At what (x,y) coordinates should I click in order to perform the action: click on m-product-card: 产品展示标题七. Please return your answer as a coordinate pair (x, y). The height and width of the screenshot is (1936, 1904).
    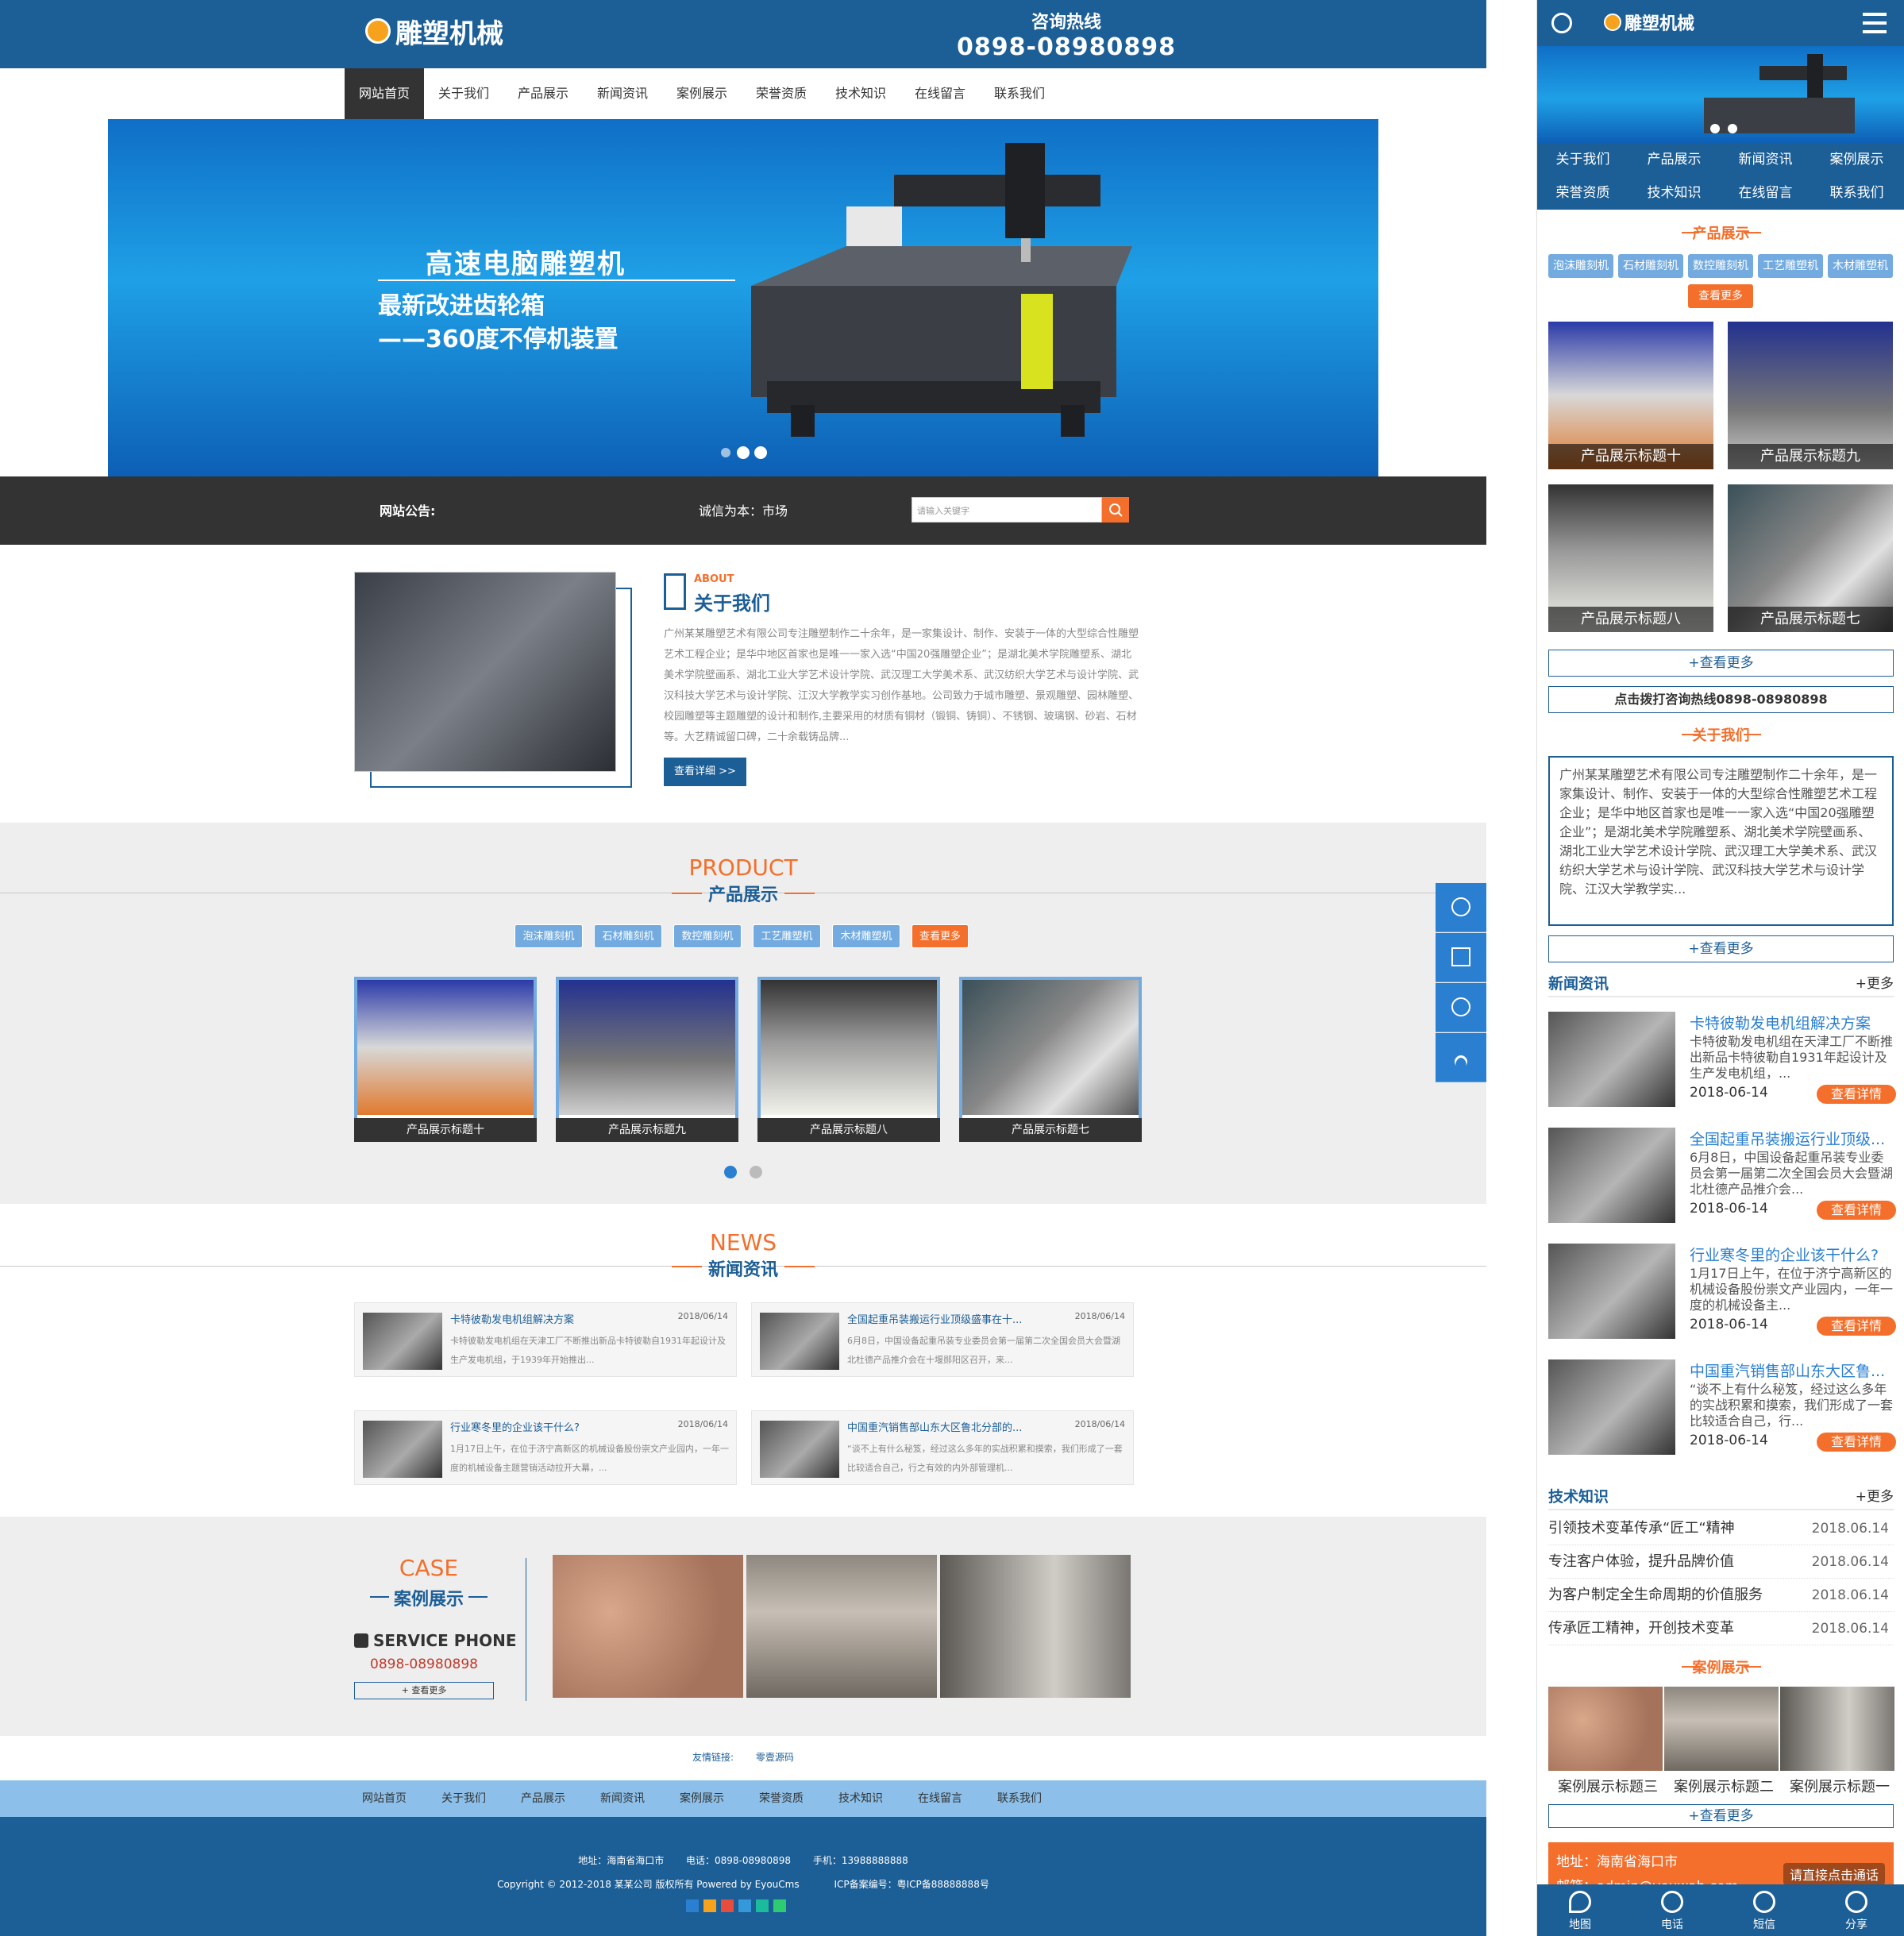
    Looking at the image, I should click on (1810, 558).